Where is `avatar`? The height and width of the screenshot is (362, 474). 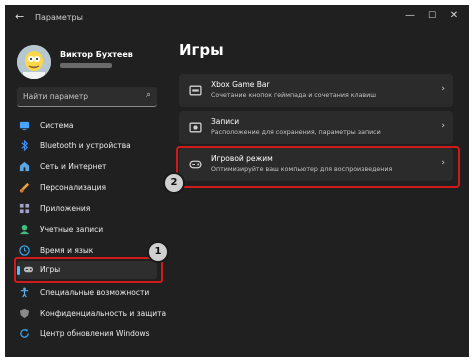 avatar is located at coordinates (34, 62).